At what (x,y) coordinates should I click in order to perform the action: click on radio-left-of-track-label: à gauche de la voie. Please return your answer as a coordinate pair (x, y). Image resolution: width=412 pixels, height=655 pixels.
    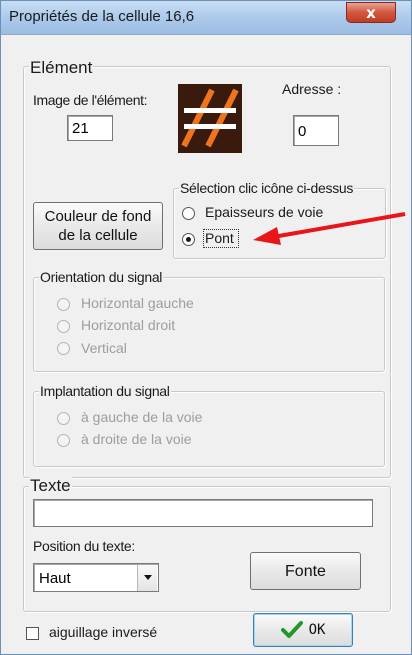
    Looking at the image, I should click on (141, 417).